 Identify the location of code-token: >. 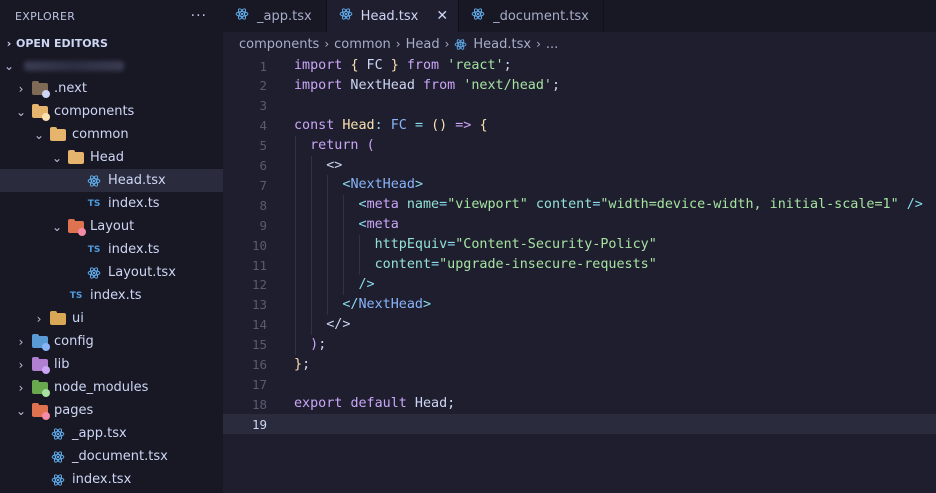
(418, 185).